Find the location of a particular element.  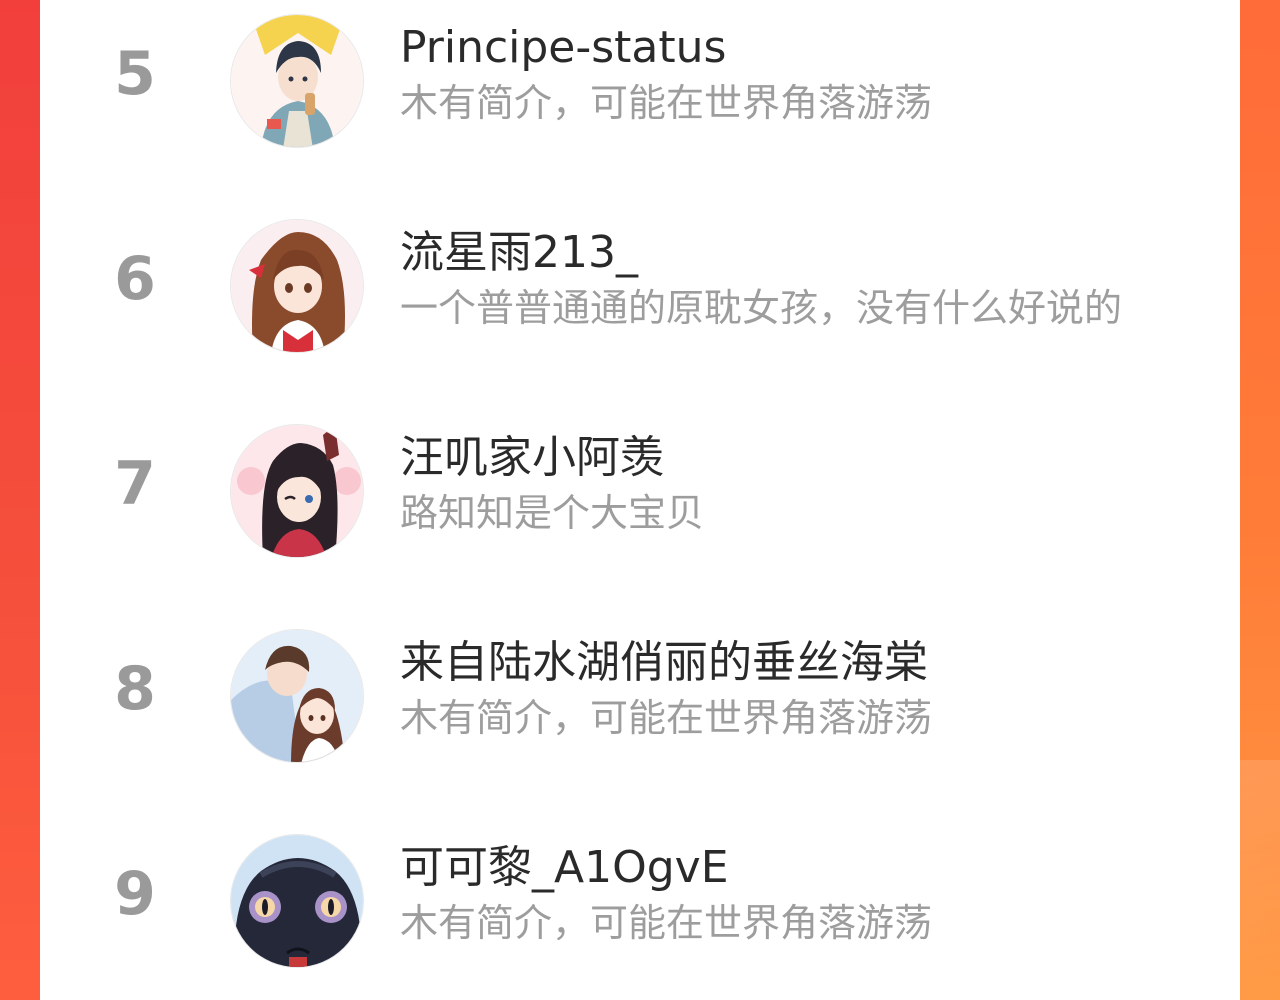

rank-number: 5 is located at coordinates (135, 74).